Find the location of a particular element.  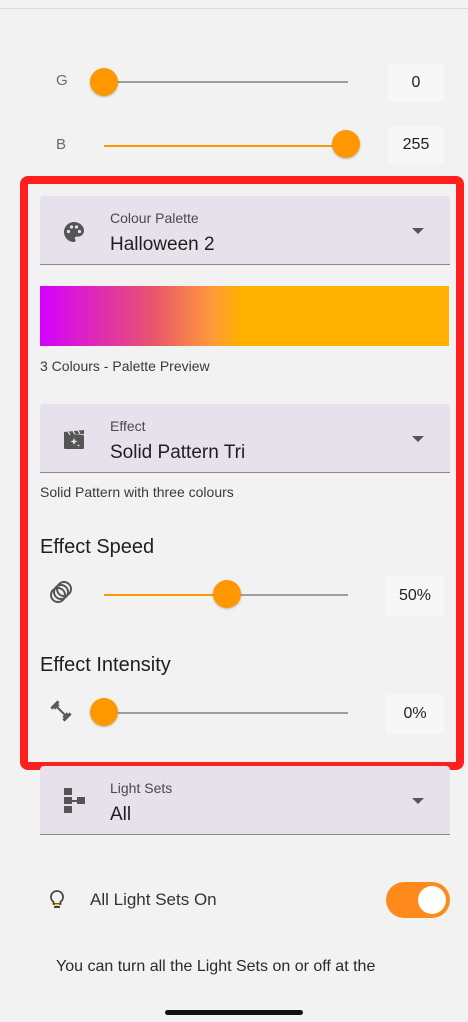

g-channel-label: G is located at coordinates (62, 80).